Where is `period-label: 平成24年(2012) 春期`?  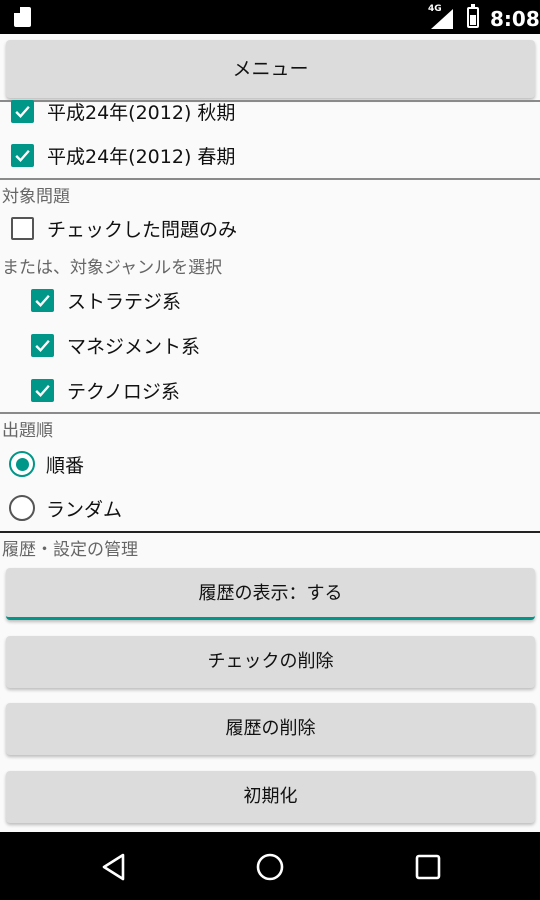
period-label: 平成24年(2012) 春期 is located at coordinates (141, 156).